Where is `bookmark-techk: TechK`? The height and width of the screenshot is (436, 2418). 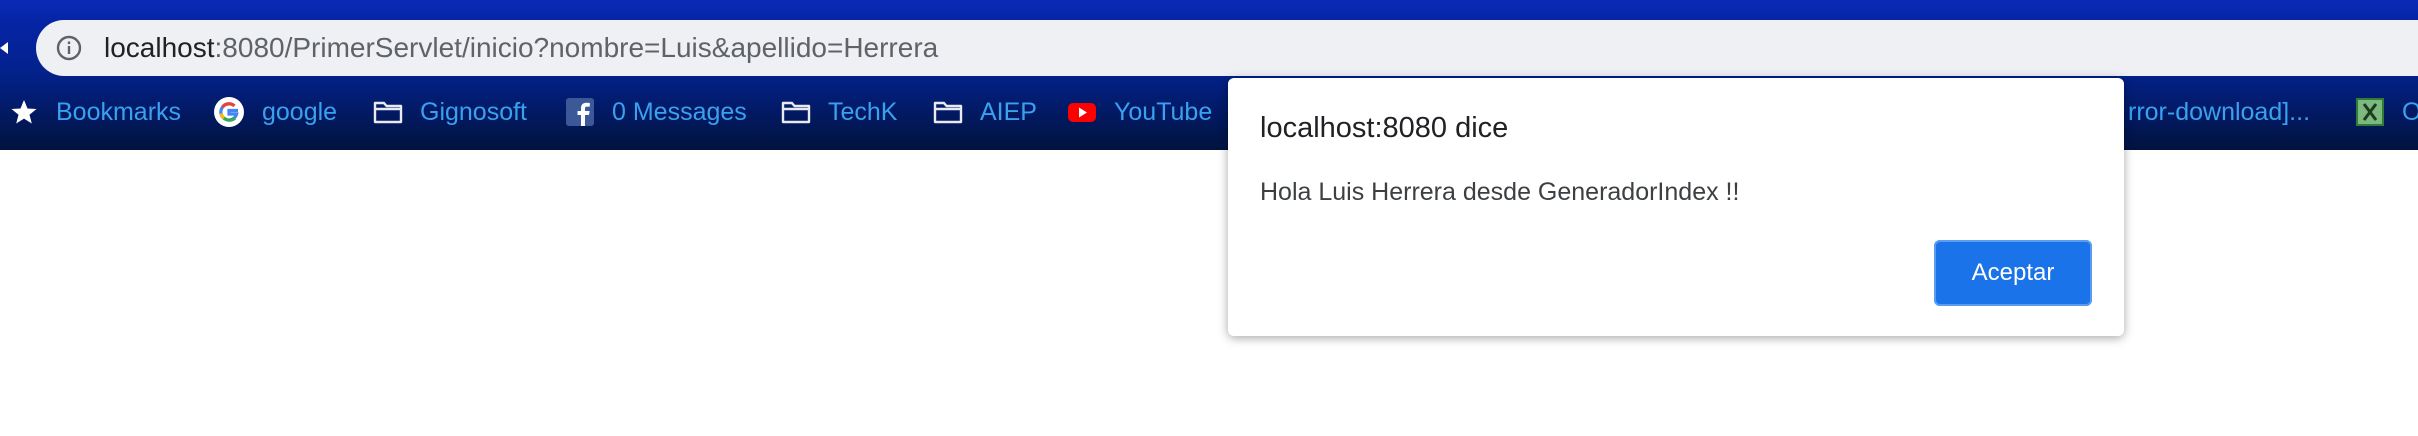
bookmark-techk: TechK is located at coordinates (862, 112).